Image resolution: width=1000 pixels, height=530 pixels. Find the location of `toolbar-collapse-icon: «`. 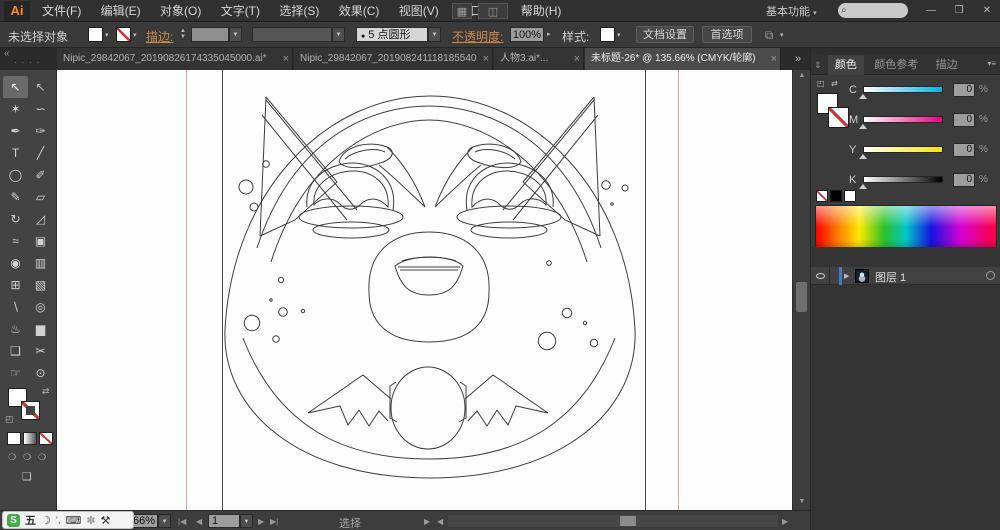

toolbar-collapse-icon: « is located at coordinates (7, 53).